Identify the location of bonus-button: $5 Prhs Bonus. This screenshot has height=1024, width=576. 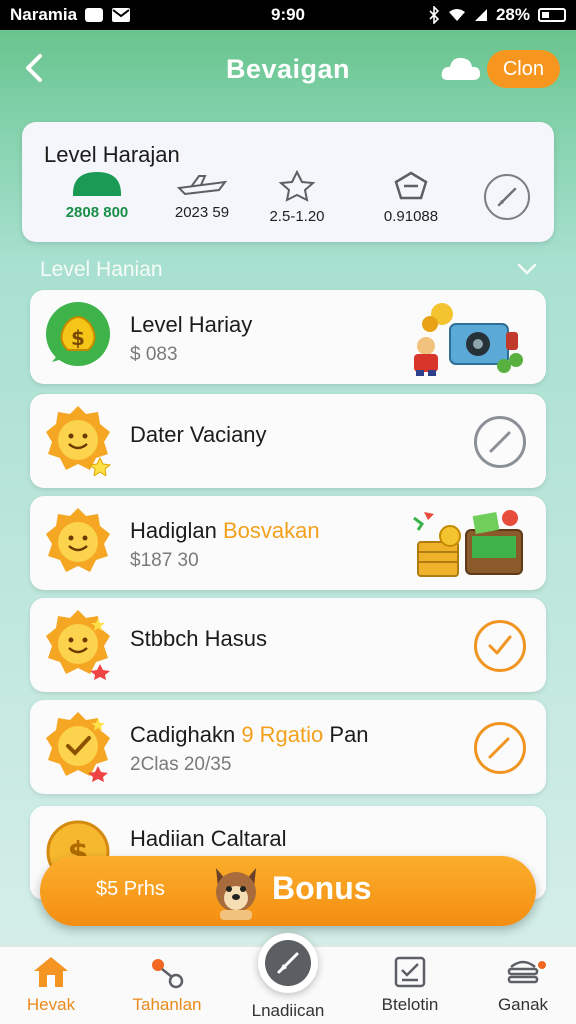
(288, 891).